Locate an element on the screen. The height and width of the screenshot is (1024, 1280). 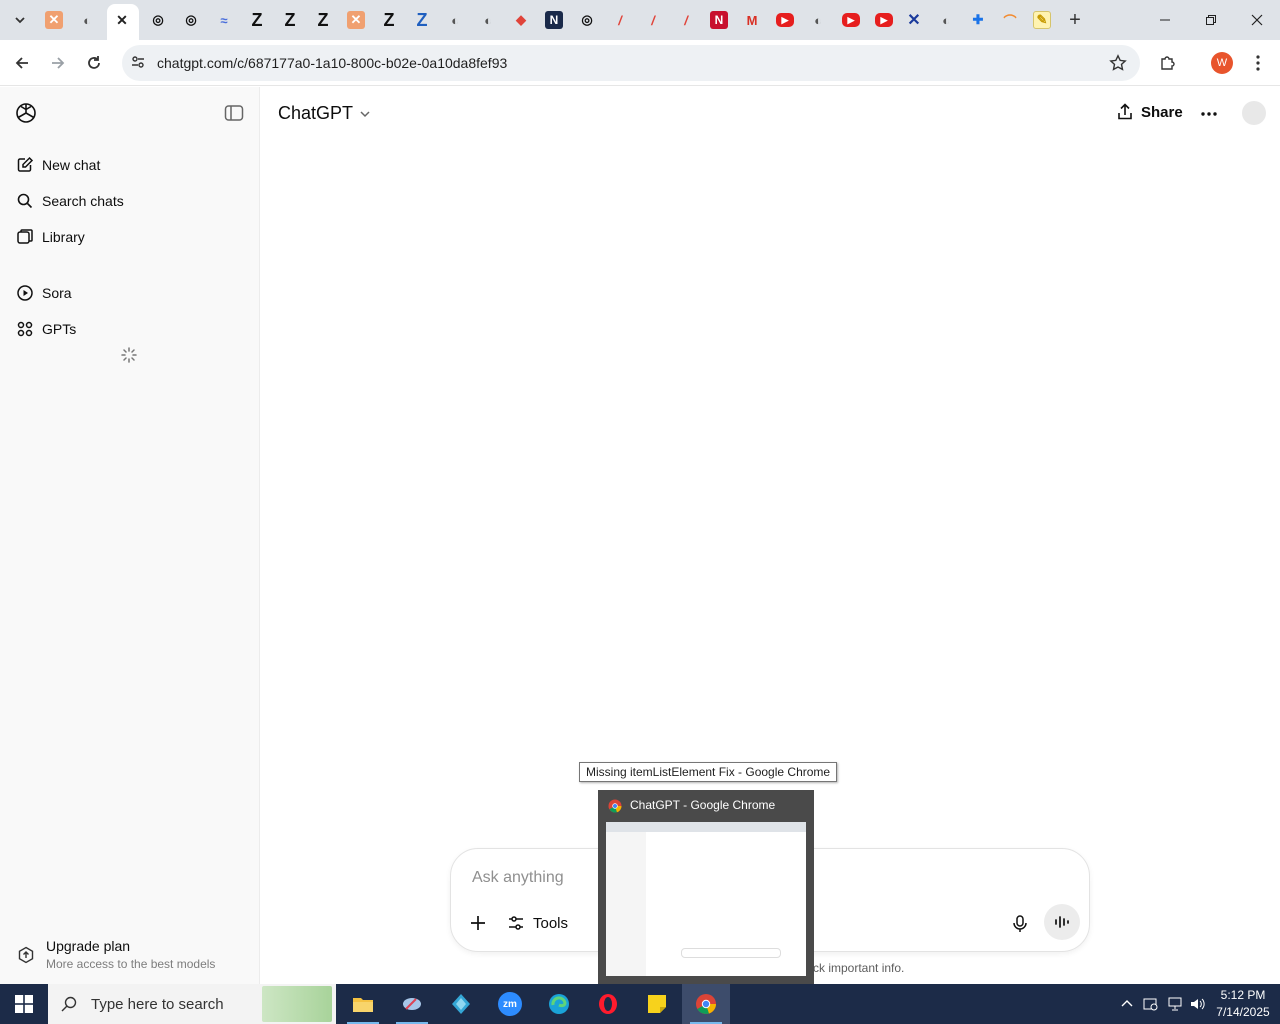
avatar is located at coordinates (1254, 113).